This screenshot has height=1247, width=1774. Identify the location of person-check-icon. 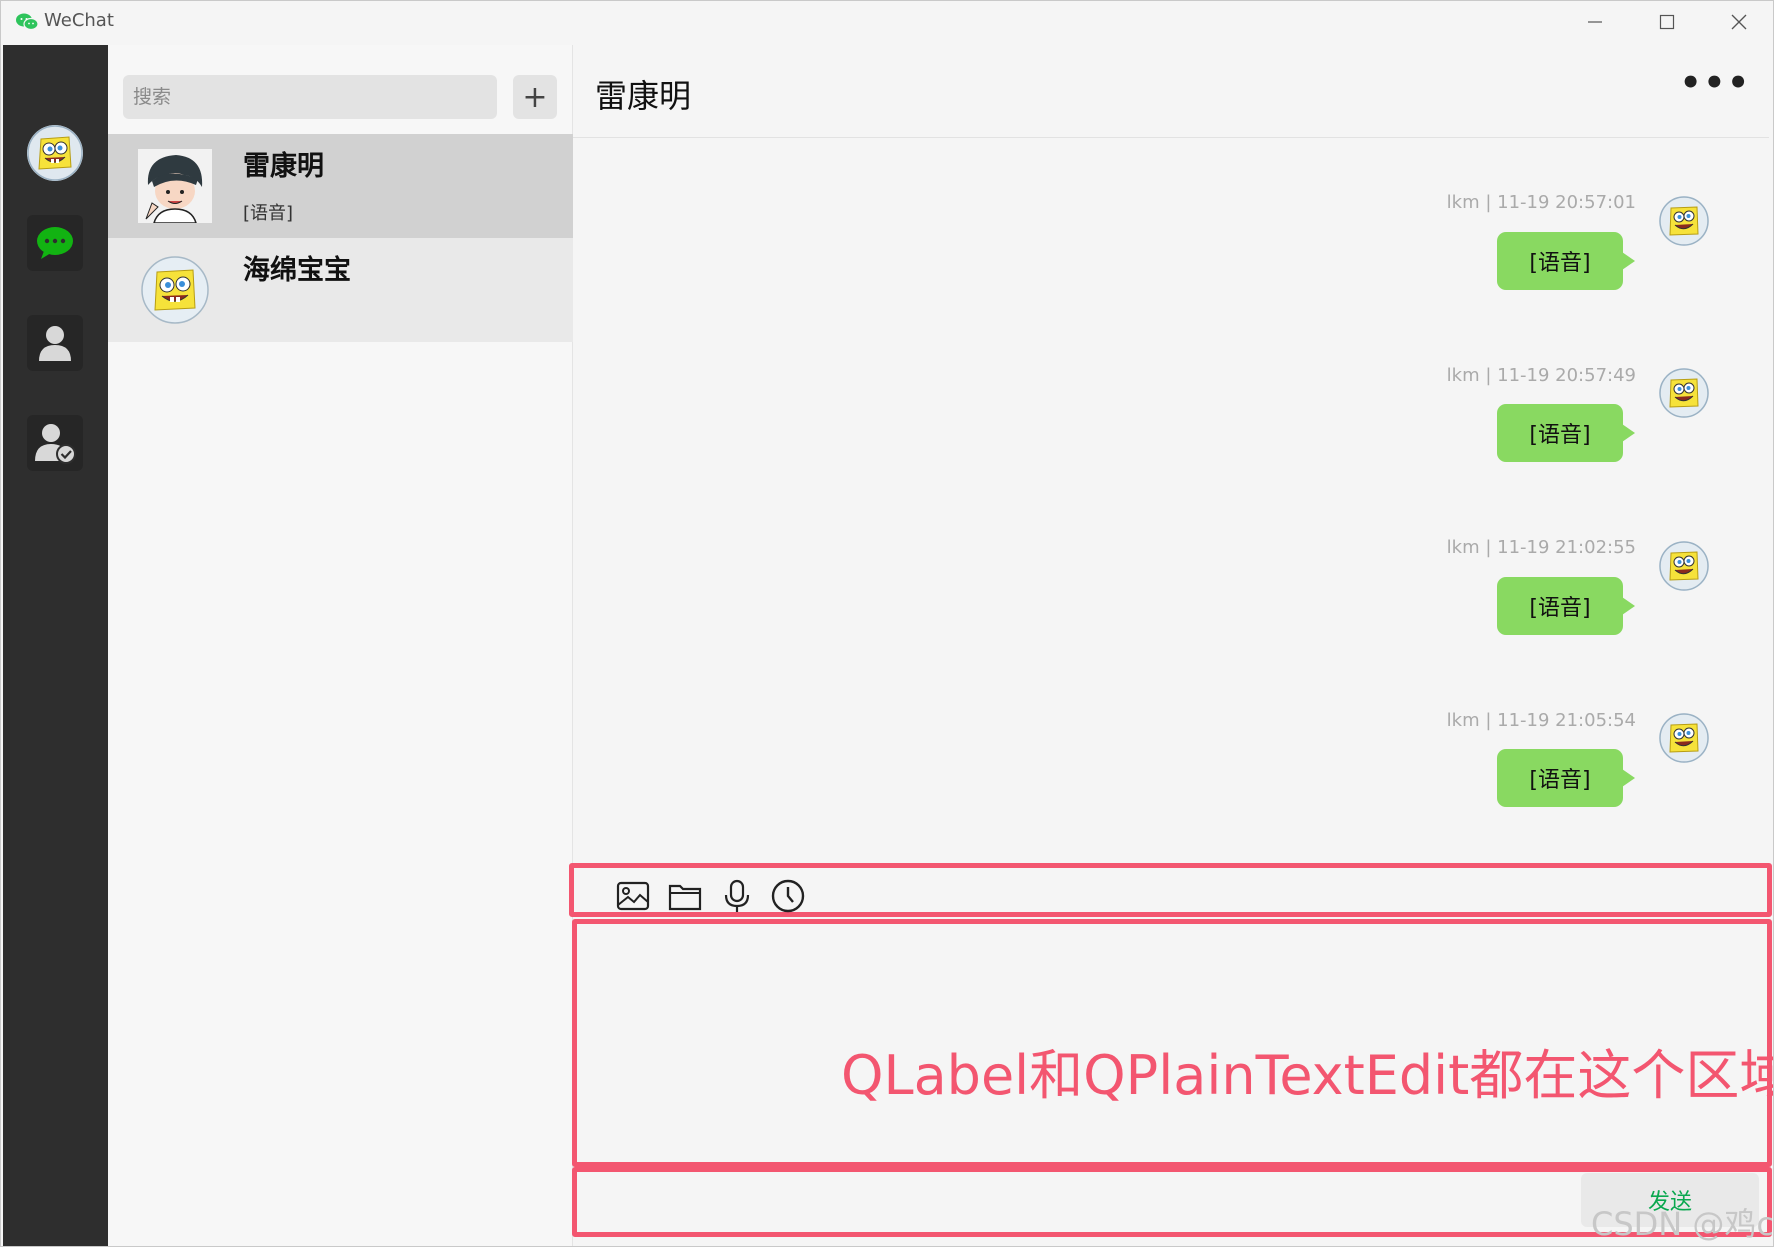
(55, 444).